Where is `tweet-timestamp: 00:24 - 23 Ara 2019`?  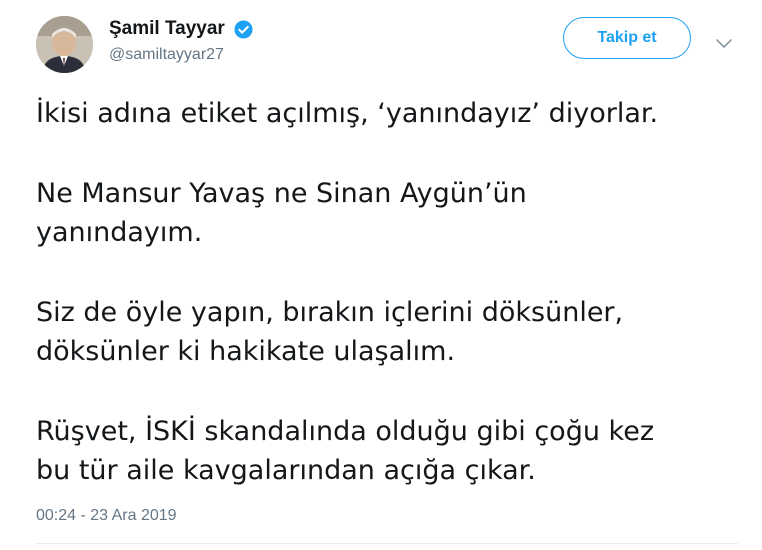 tweet-timestamp: 00:24 - 23 Ara 2019 is located at coordinates (106, 516).